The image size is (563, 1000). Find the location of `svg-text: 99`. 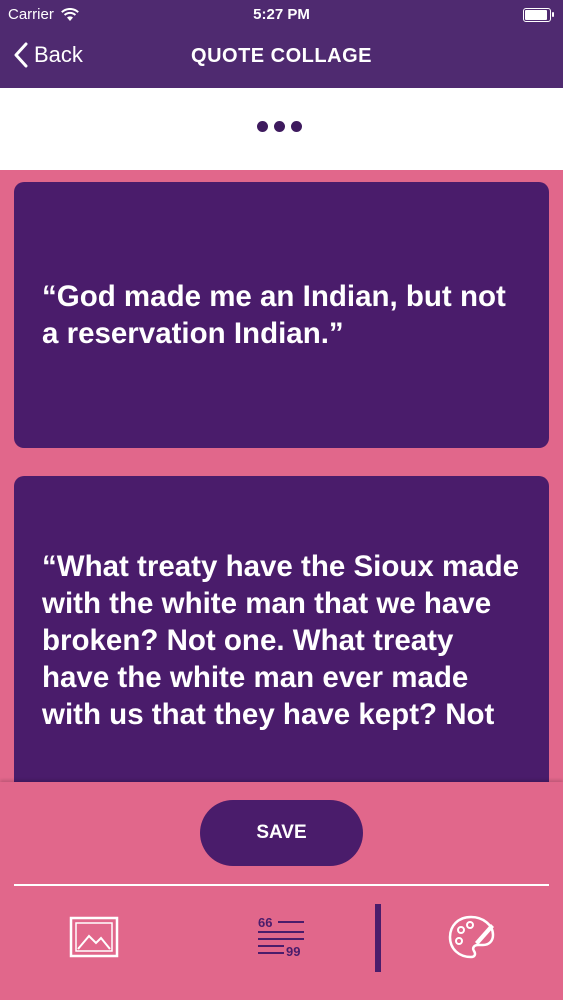

svg-text: 99 is located at coordinates (293, 951).